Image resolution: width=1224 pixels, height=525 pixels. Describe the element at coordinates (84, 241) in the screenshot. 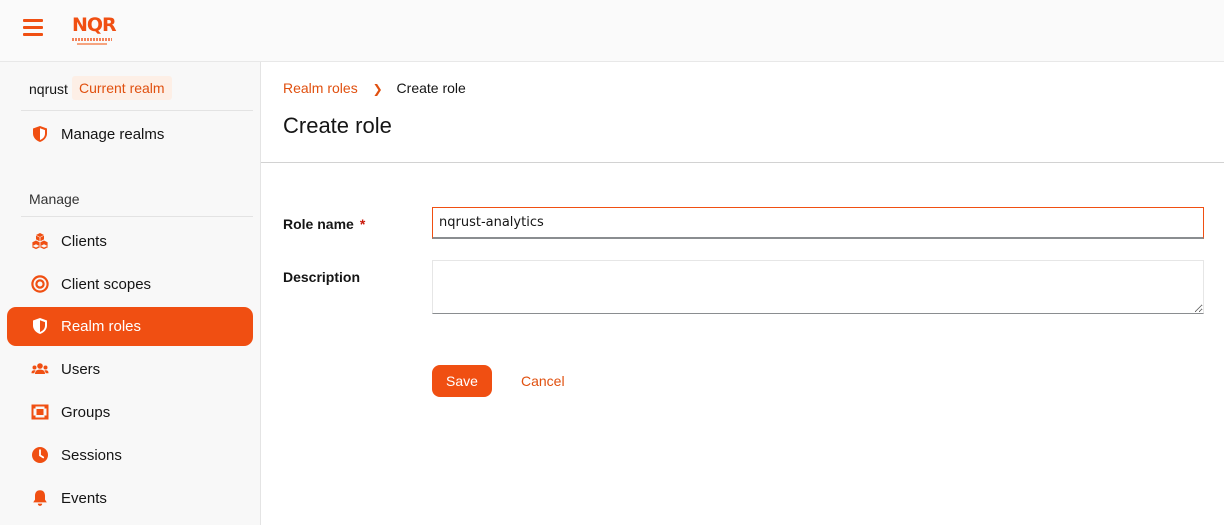

I see `sidebar-item-label: Clients` at that location.